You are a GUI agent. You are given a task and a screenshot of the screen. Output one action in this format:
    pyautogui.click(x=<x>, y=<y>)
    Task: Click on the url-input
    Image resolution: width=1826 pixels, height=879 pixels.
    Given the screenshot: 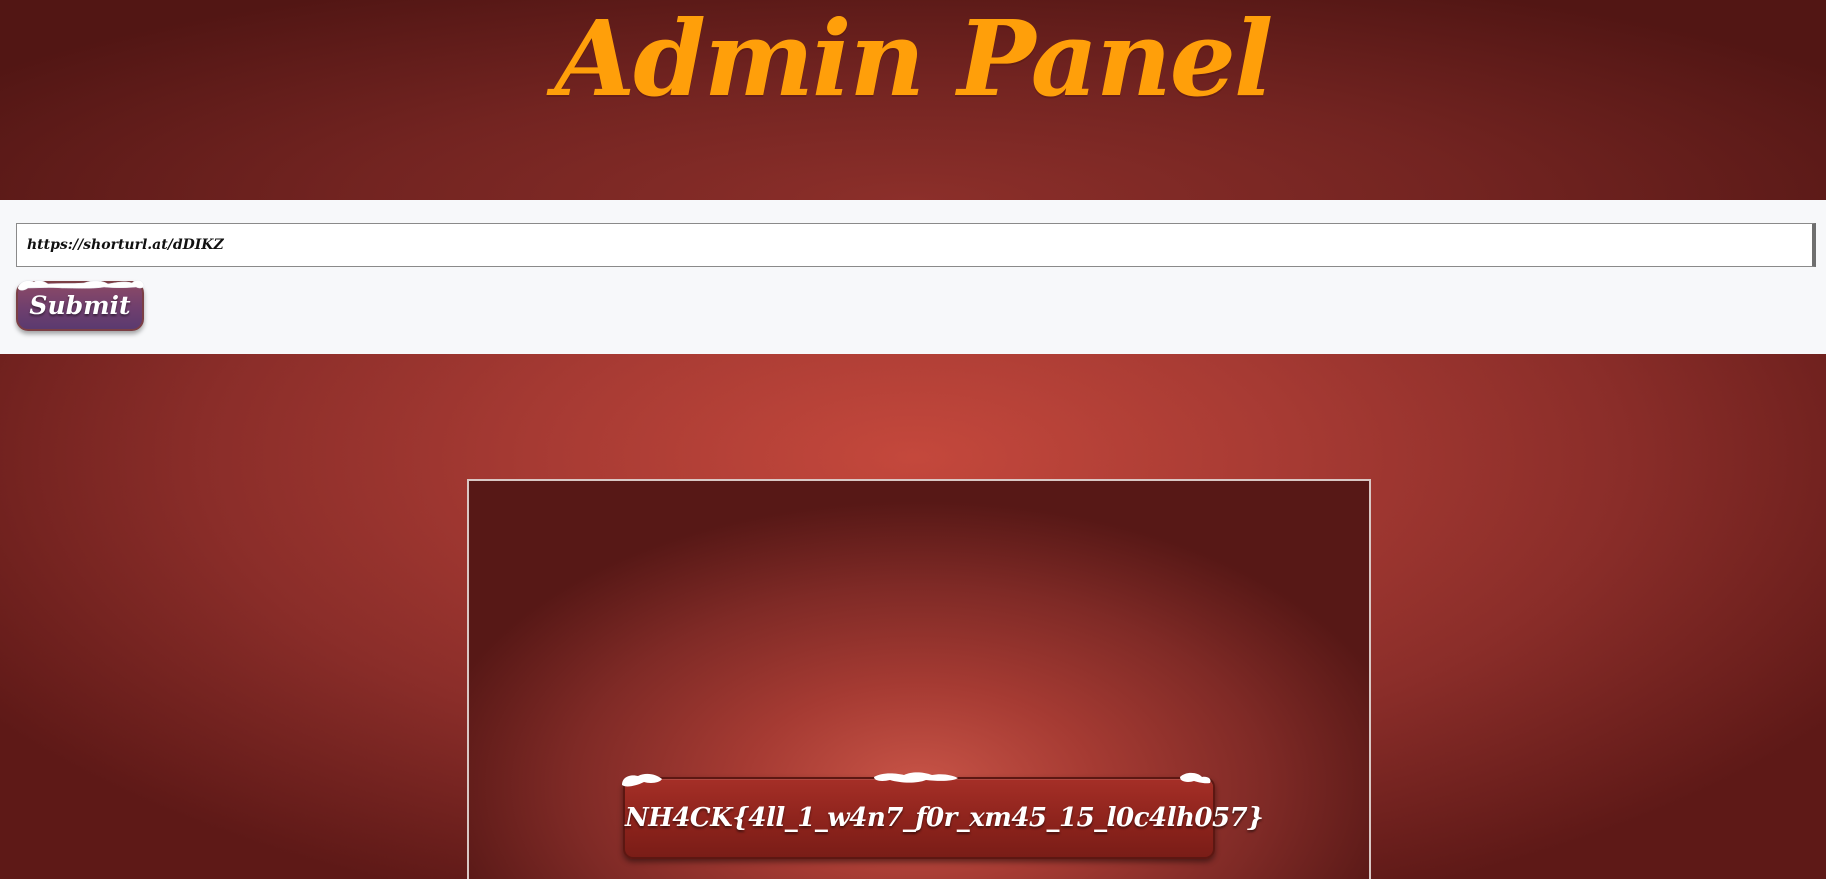 What is the action you would take?
    pyautogui.click(x=916, y=245)
    